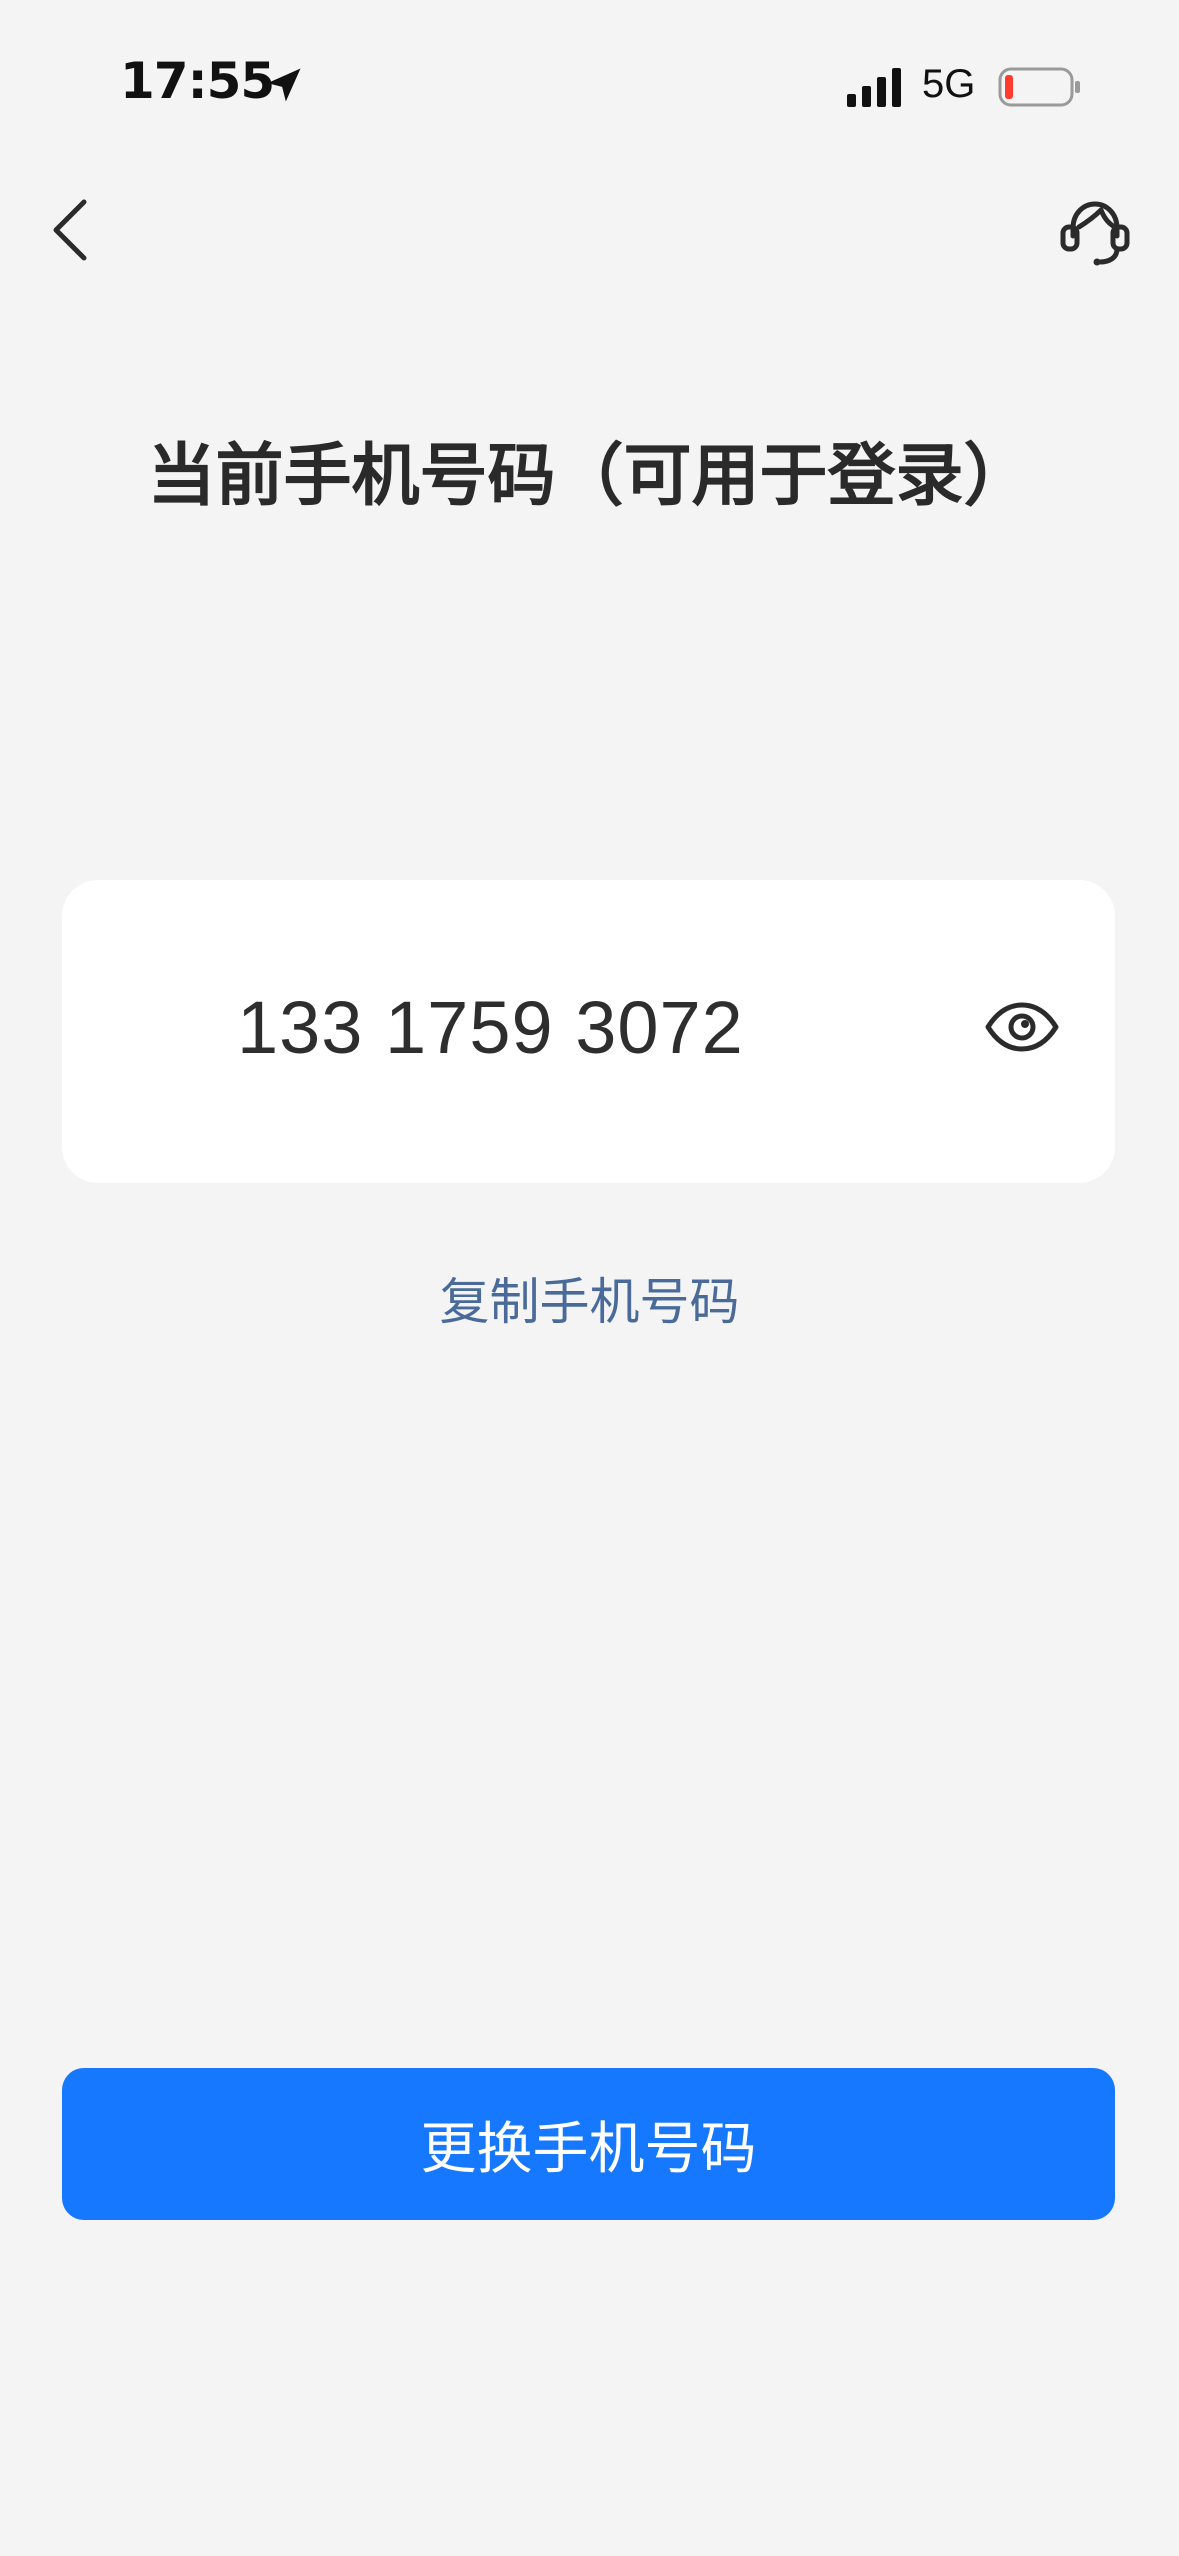 The width and height of the screenshot is (1179, 2556). I want to click on change-phone-number-button: 更换手机号码, so click(588, 2144).